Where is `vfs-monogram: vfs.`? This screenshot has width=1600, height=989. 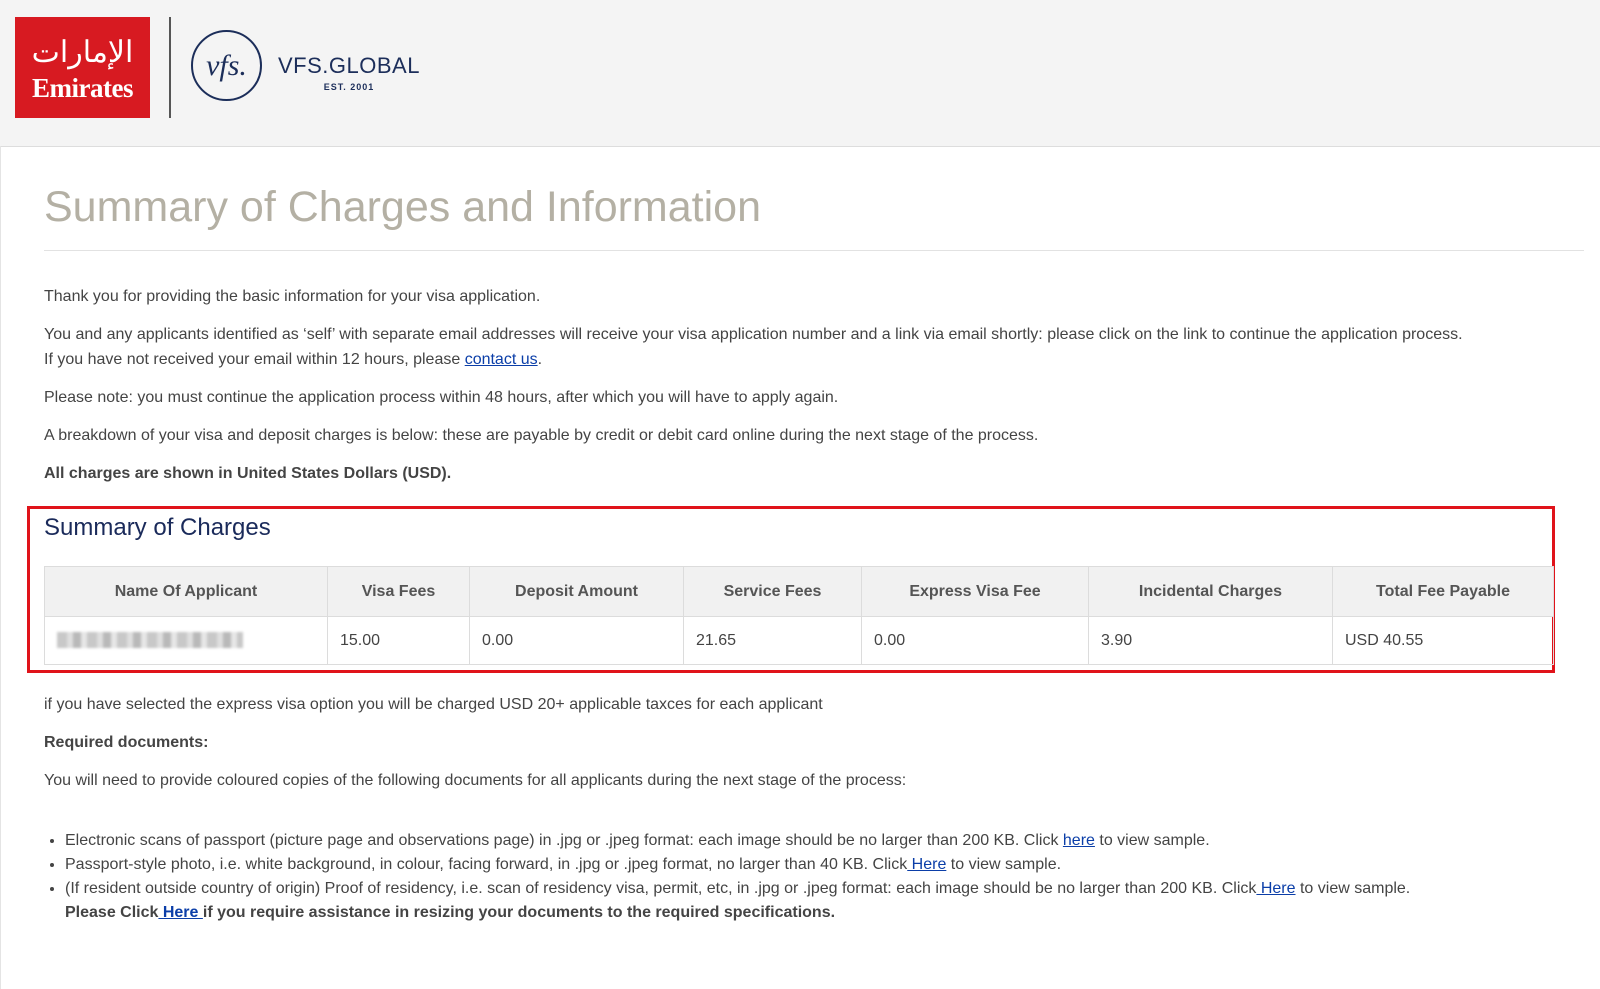 vfs-monogram: vfs. is located at coordinates (226, 65).